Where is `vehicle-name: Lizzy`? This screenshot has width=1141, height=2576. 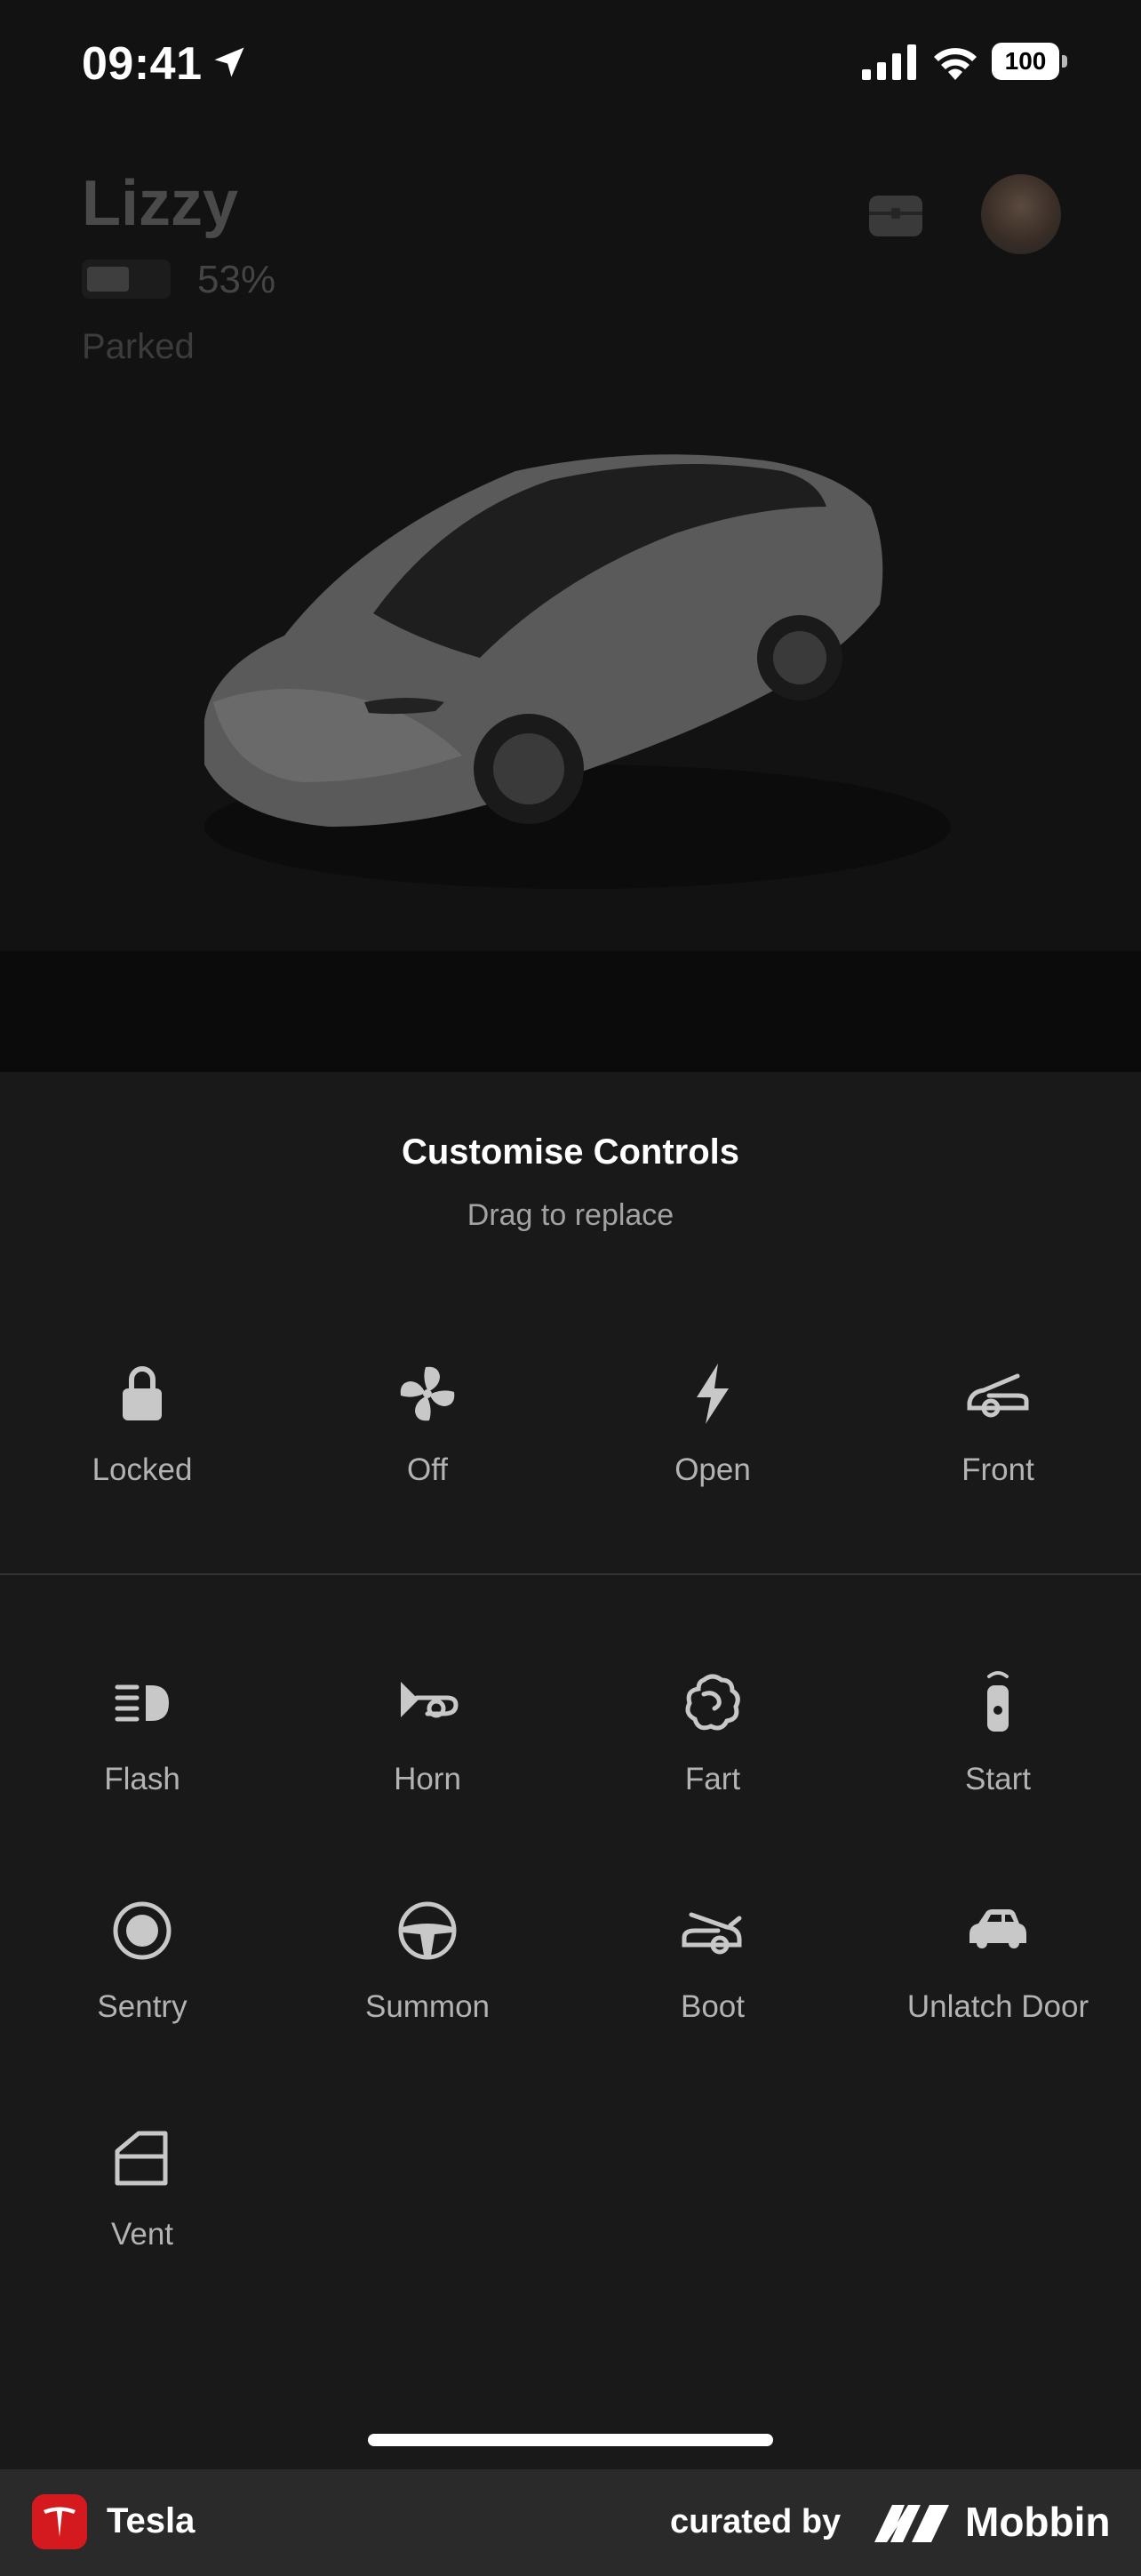
vehicle-name: Lizzy is located at coordinates (160, 203).